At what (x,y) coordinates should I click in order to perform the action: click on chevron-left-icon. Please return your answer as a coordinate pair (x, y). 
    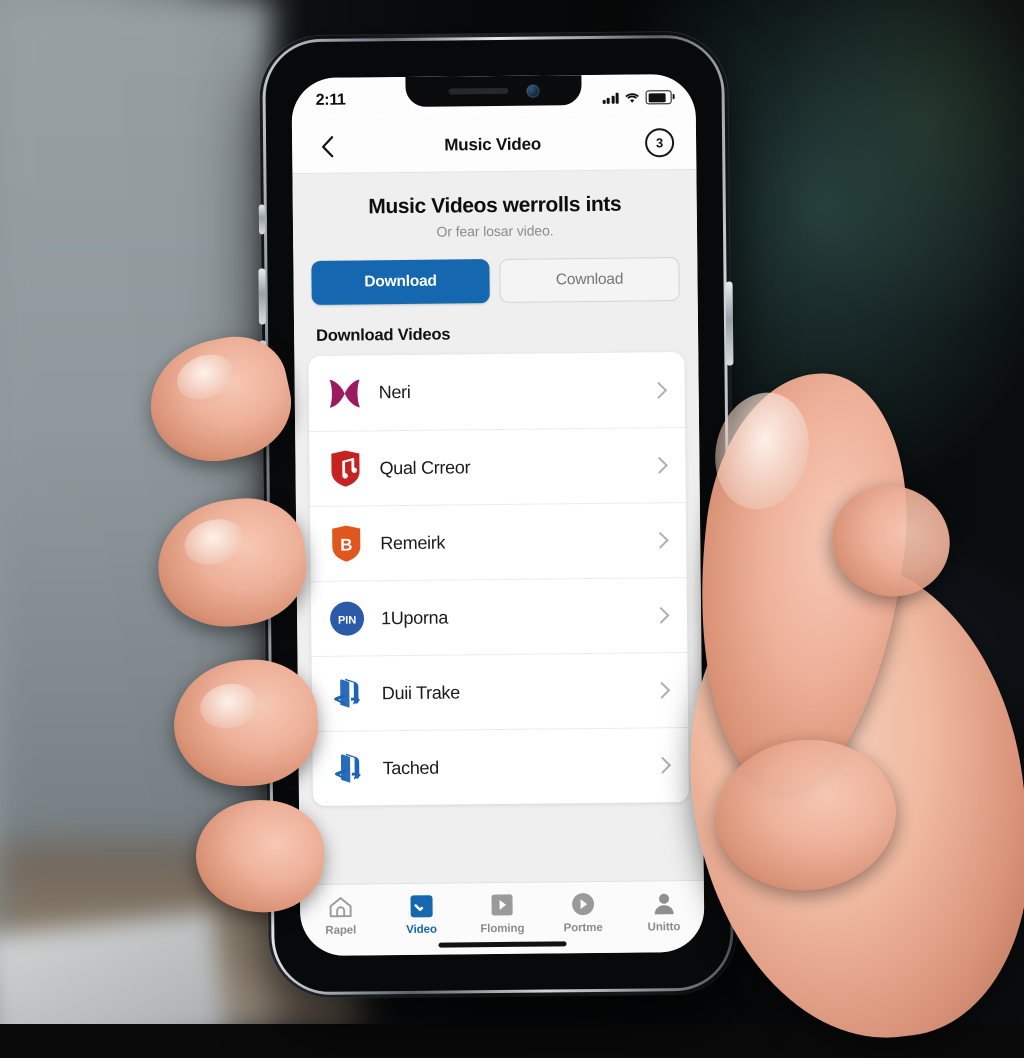
    Looking at the image, I should click on (327, 146).